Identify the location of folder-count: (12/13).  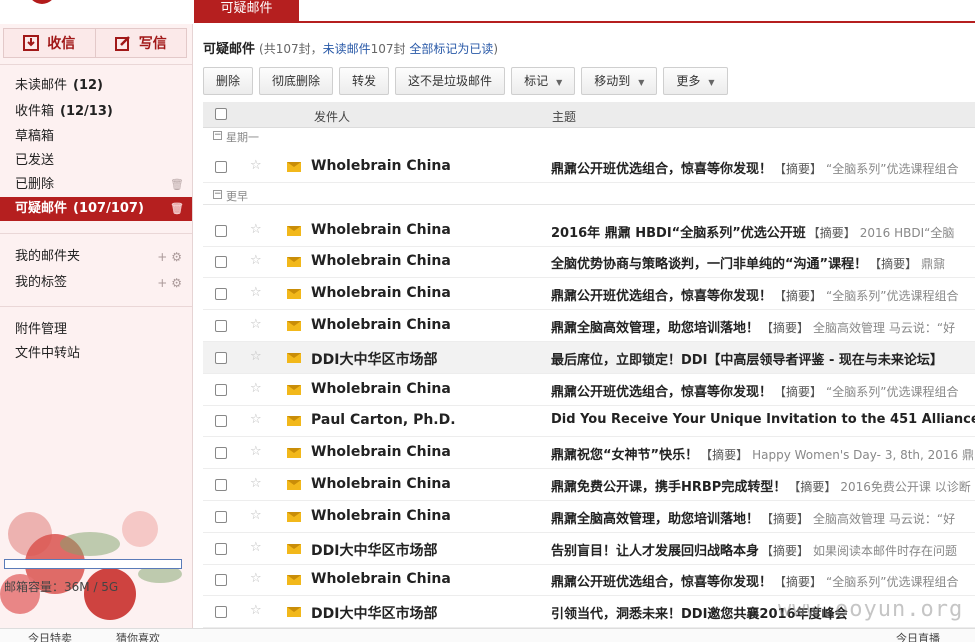
(86, 111).